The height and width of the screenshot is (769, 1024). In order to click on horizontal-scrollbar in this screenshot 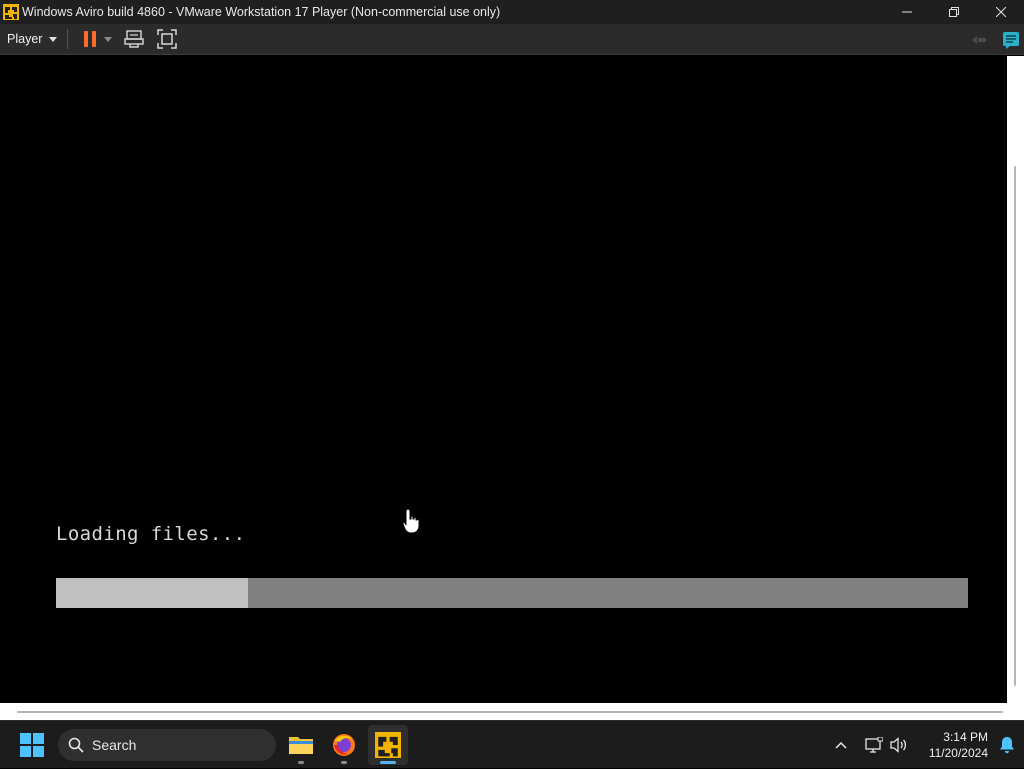, I will do `click(512, 711)`.